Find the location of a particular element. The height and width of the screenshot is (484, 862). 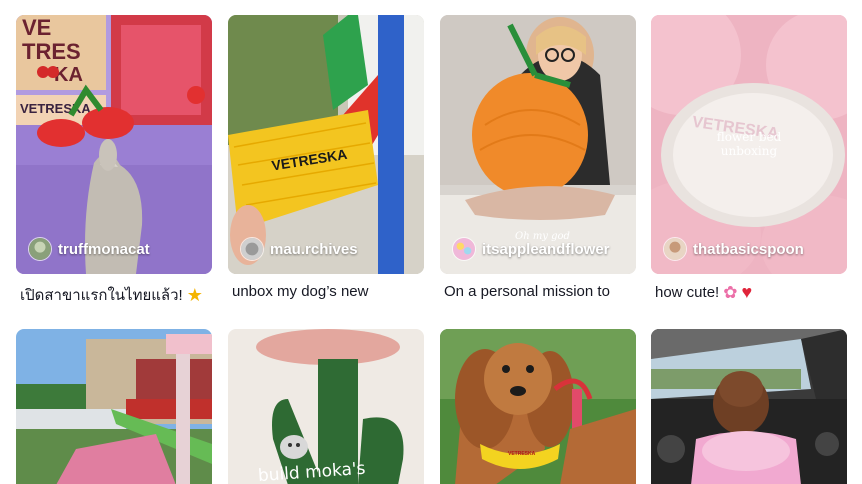

video-author: itsappleandflower is located at coordinates (531, 249).